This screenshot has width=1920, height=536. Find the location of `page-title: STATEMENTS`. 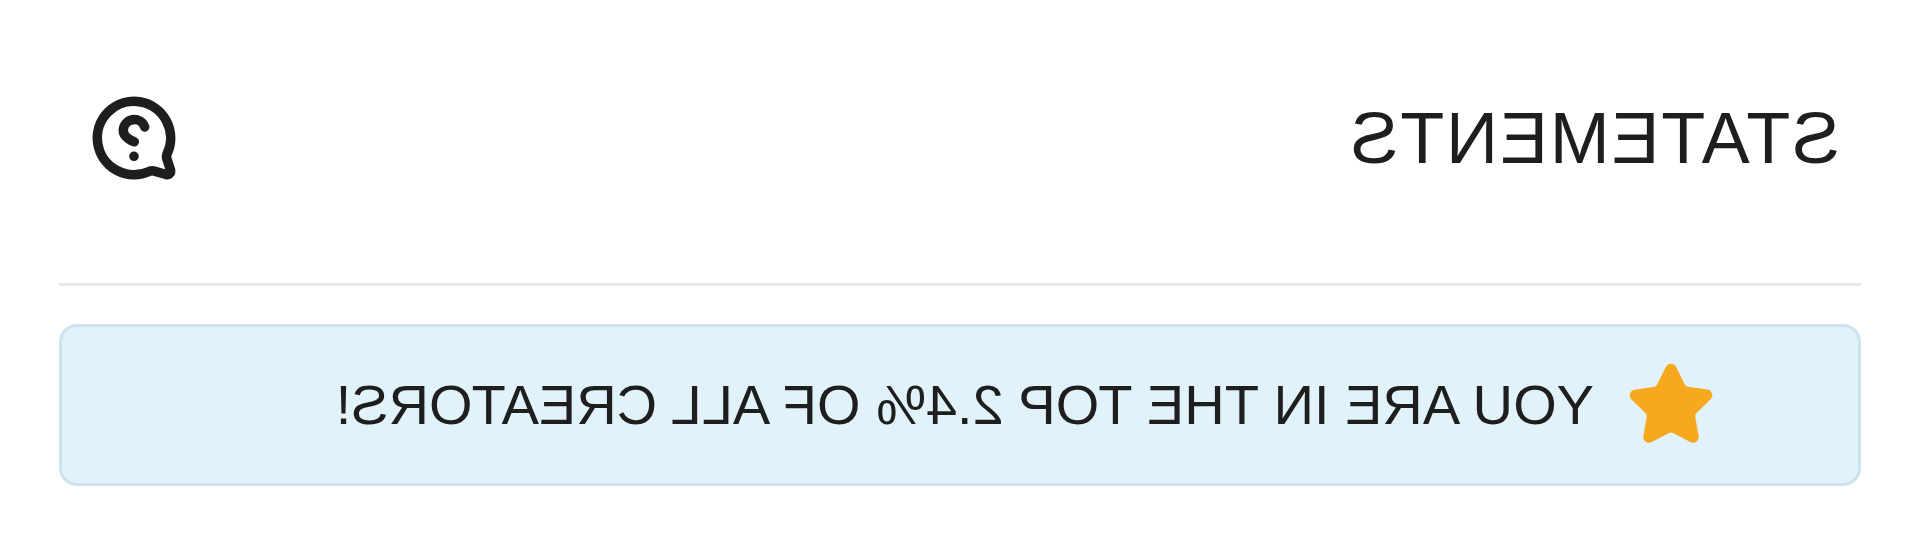

page-title: STATEMENTS is located at coordinates (1594, 138).